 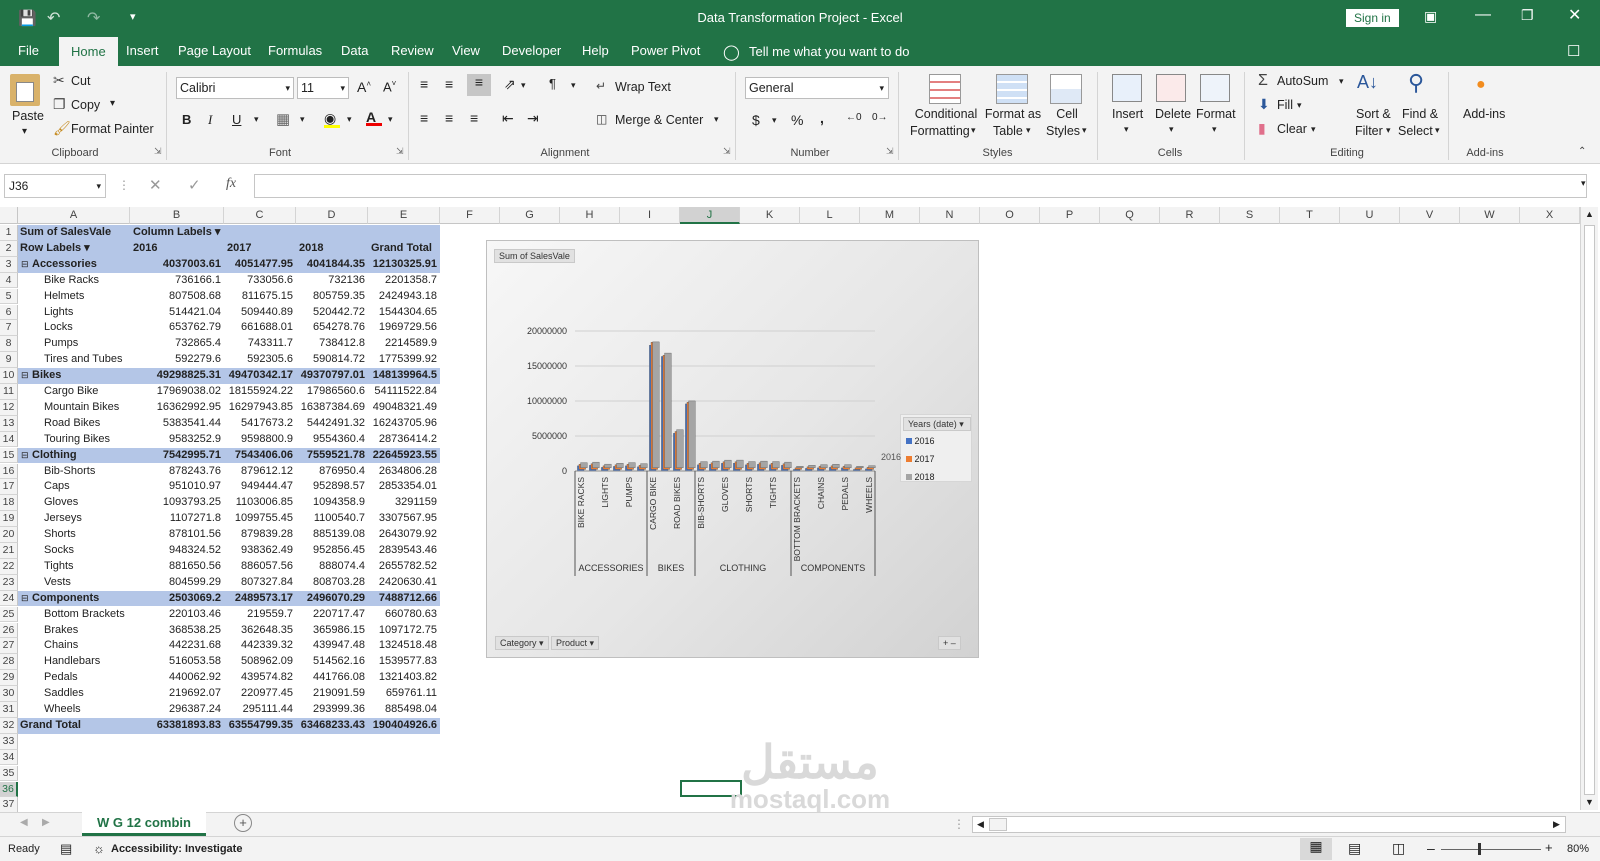 I want to click on tab-page-layout: Page Layout, so click(x=214, y=51).